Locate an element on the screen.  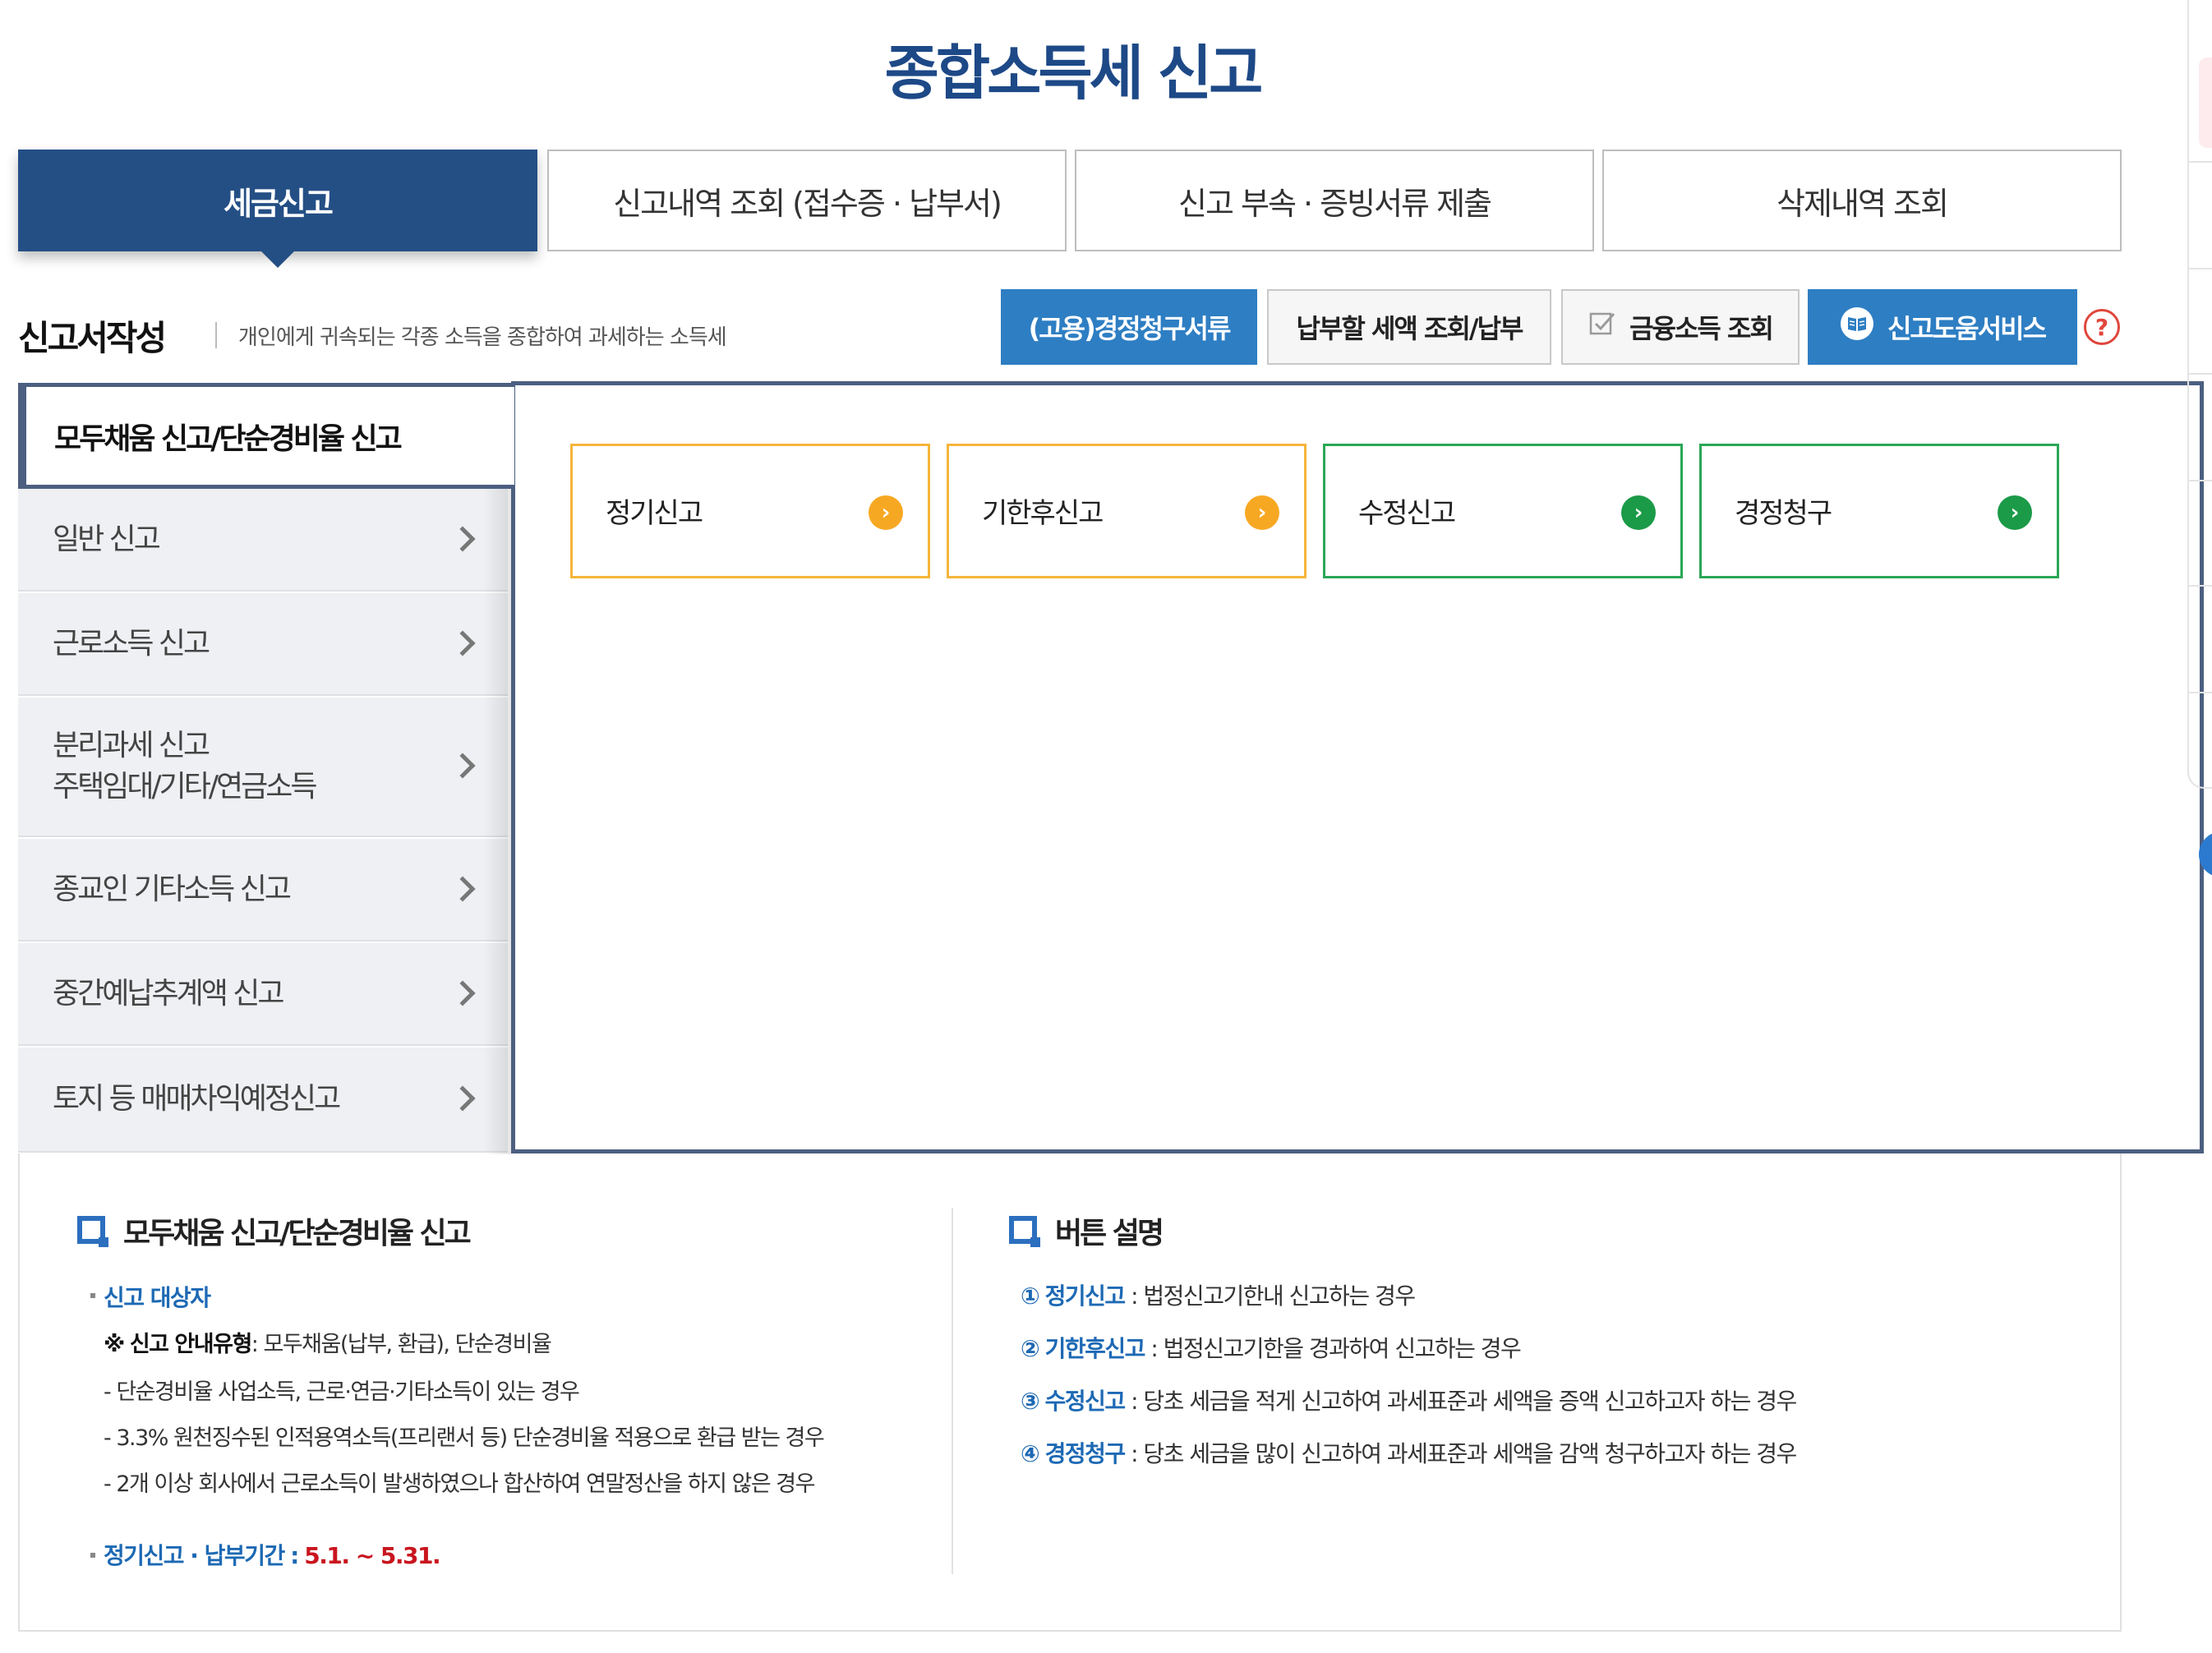
checkbox-edit-icon is located at coordinates (1602, 327).